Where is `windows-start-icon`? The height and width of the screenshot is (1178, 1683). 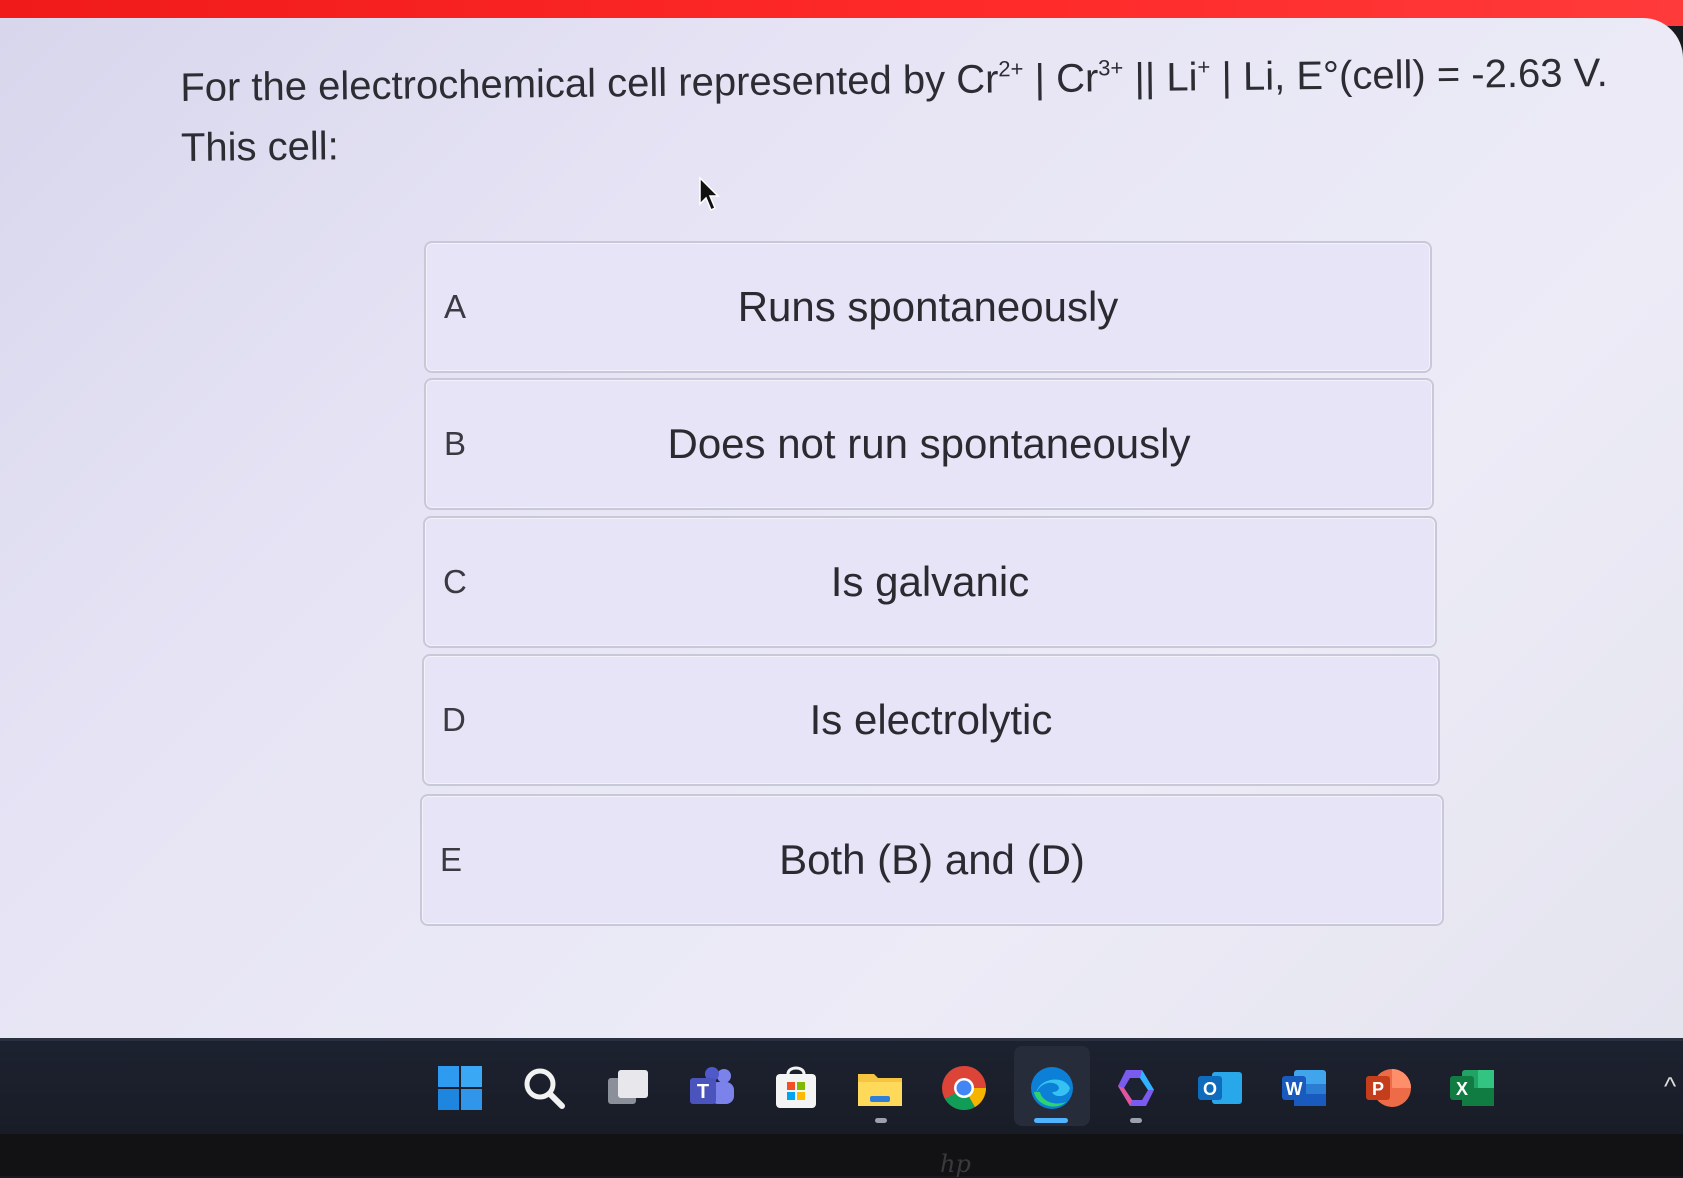
windows-start-icon is located at coordinates (460, 1088).